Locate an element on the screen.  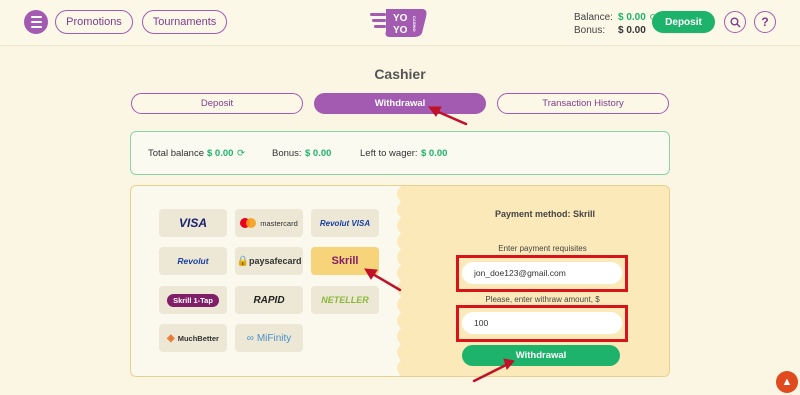
scroll-to-top-icon: ▲ is located at coordinates (787, 382).